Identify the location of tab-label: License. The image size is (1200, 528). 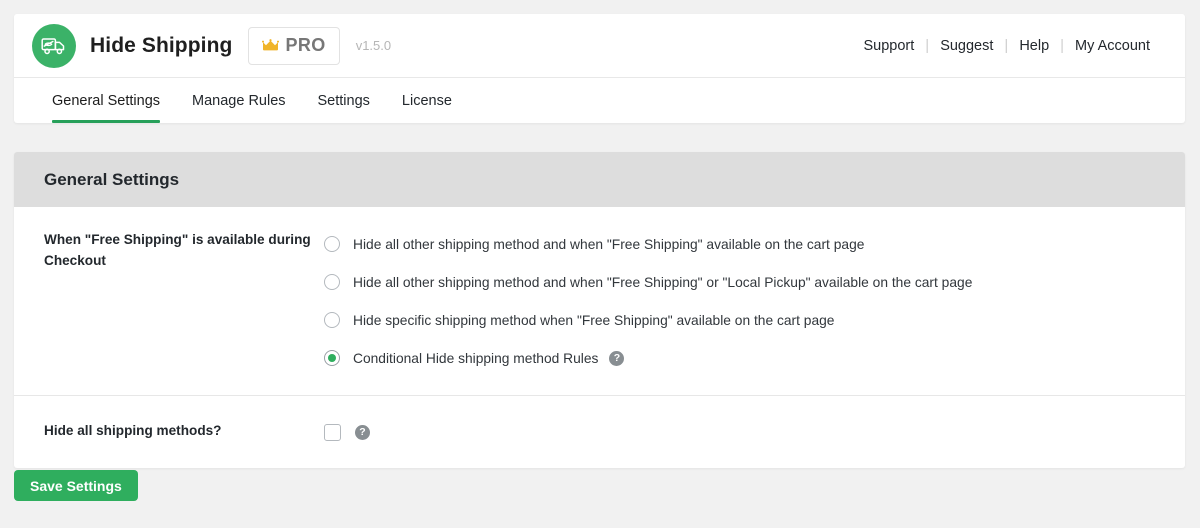
(426, 100).